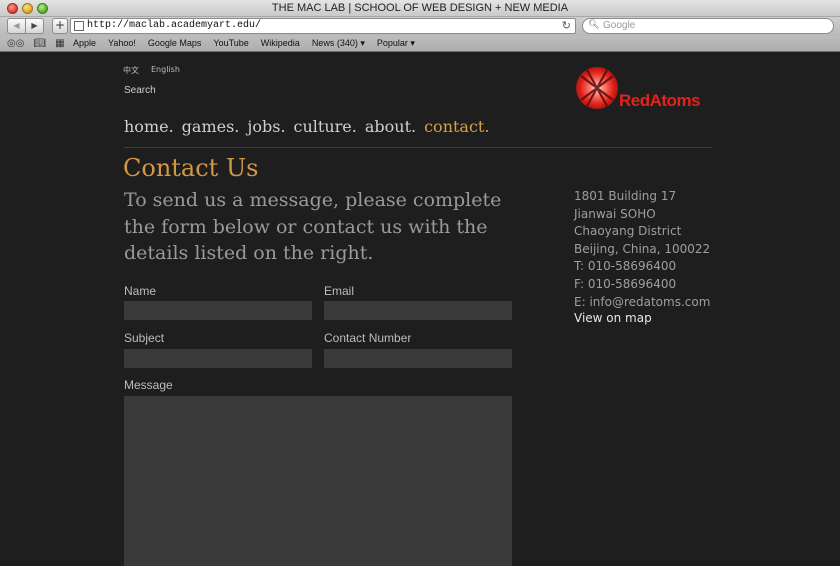 This screenshot has height=566, width=840. Describe the element at coordinates (566, 25) in the screenshot. I see `reload-icon: ↻` at that location.